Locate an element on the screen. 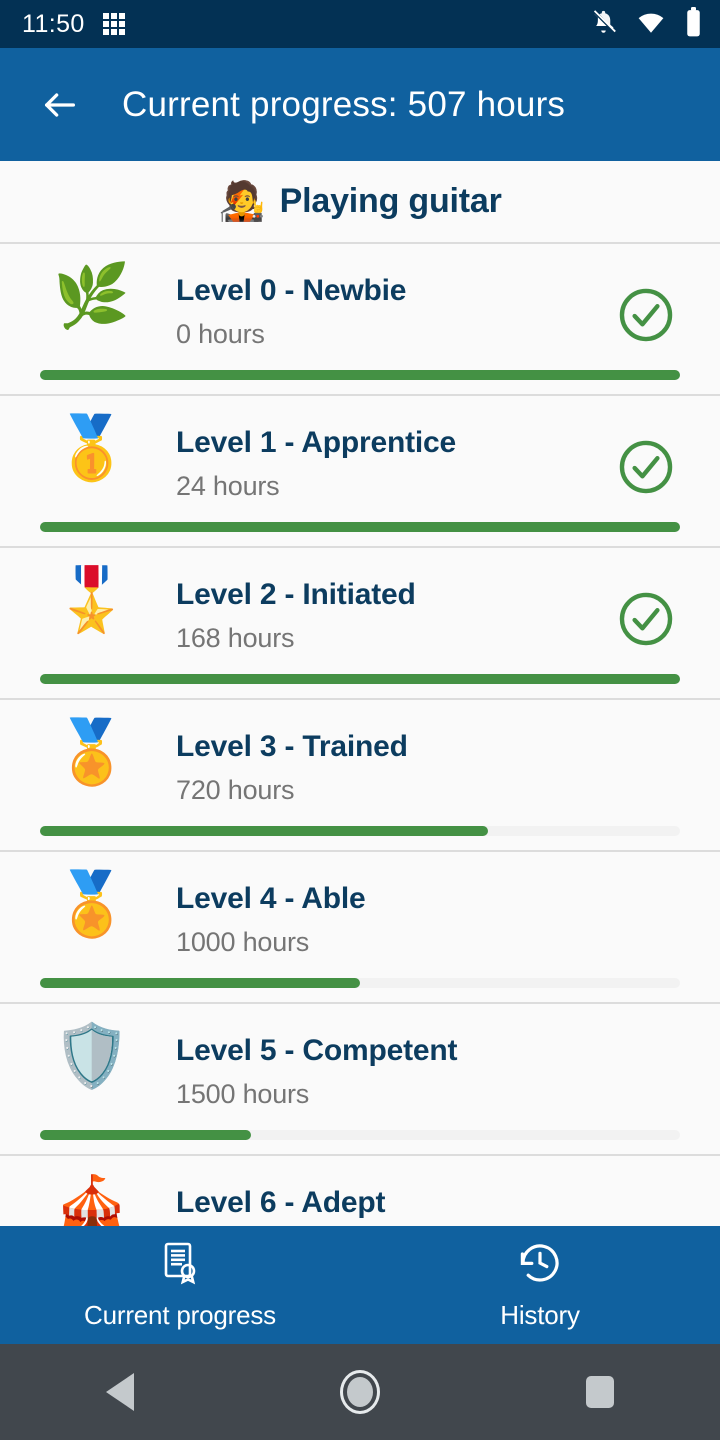 This screenshot has width=720, height=1440. app-bar: Current progress: 507 hours is located at coordinates (360, 104).